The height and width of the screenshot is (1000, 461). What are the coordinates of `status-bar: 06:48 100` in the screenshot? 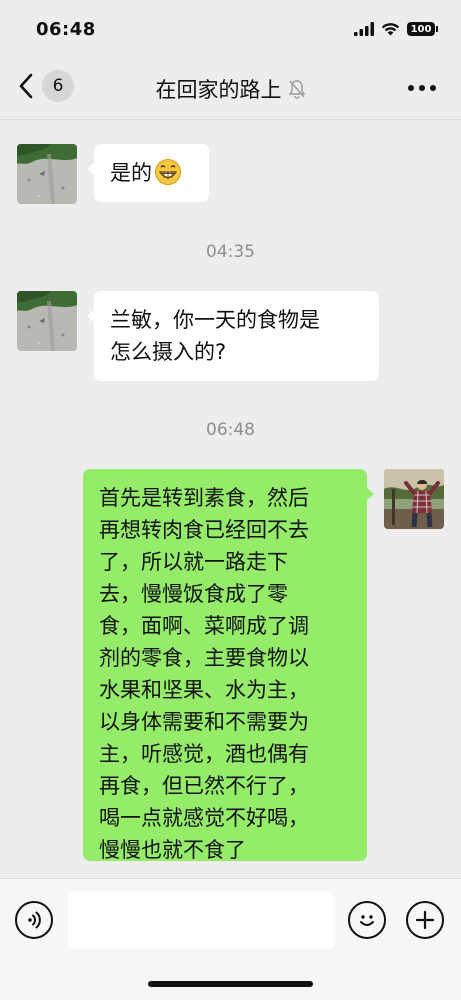 It's located at (230, 29).